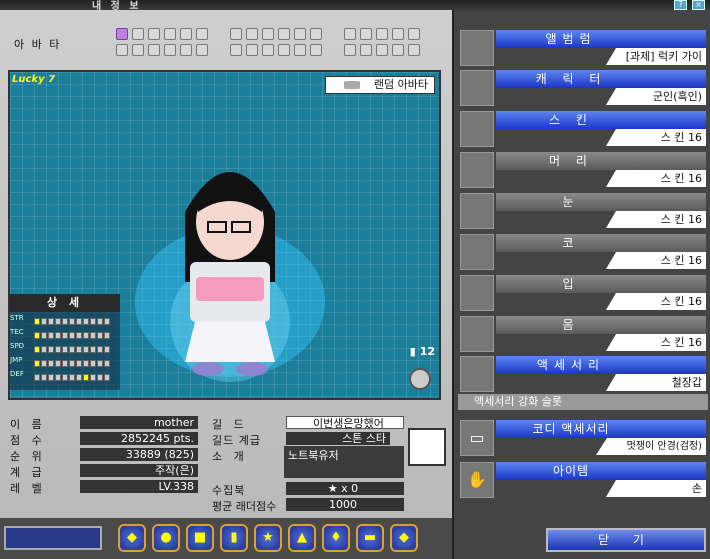 This screenshot has width=710, height=559. I want to click on stat-label: STR, so click(17, 318).